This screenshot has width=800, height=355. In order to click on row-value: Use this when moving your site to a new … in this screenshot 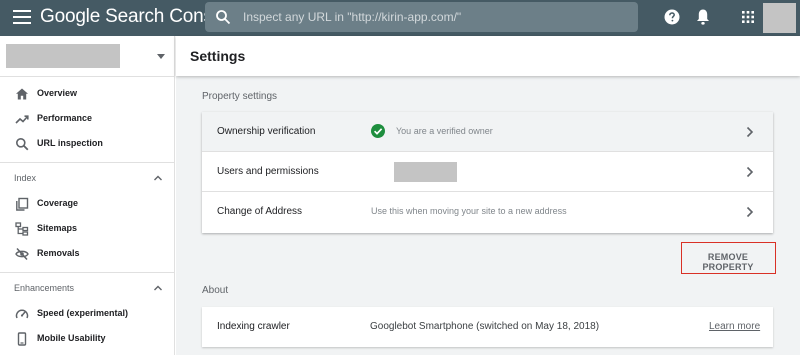, I will do `click(469, 211)`.